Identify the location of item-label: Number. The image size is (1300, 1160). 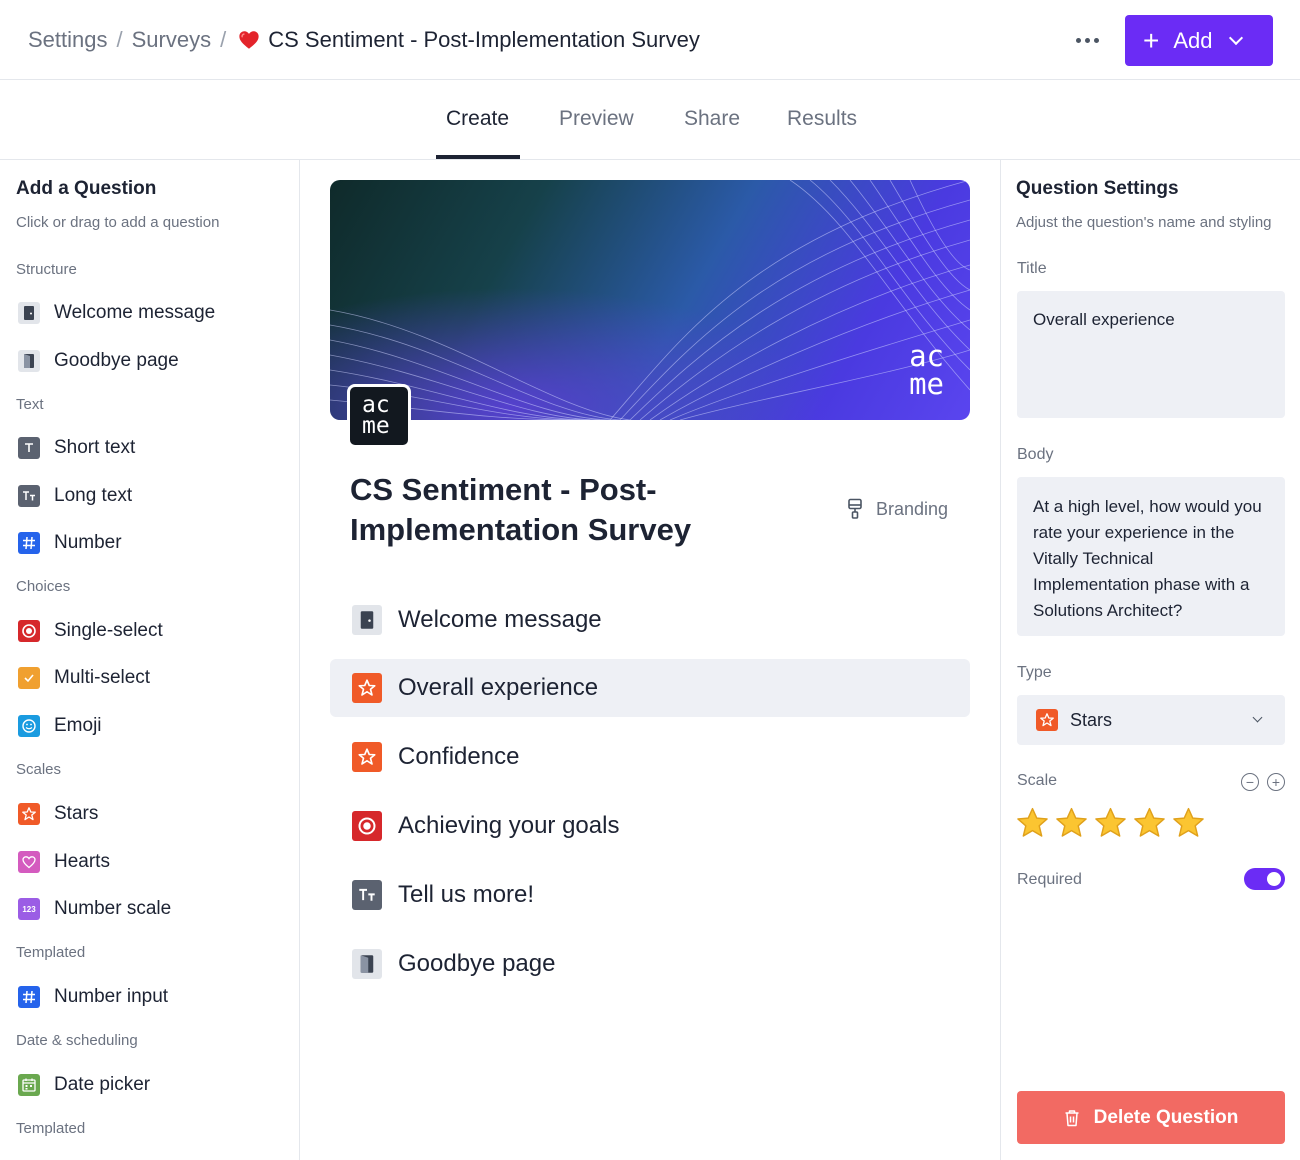
(88, 542).